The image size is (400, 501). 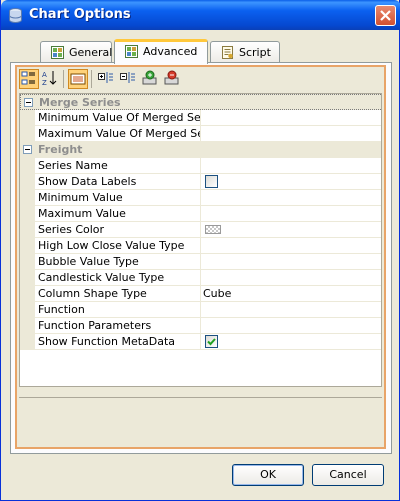 I want to click on property-name: Series Name, so click(x=118, y=166).